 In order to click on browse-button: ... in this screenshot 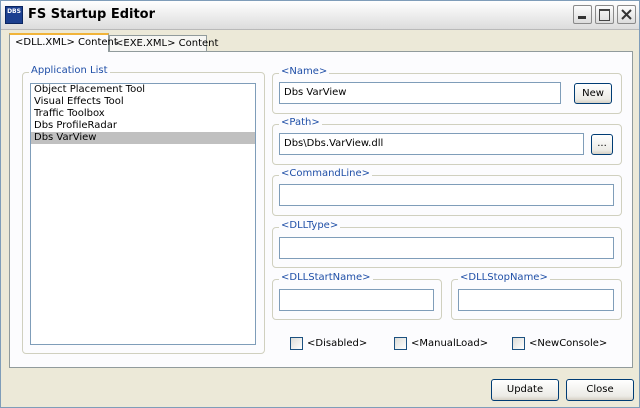, I will do `click(602, 144)`.